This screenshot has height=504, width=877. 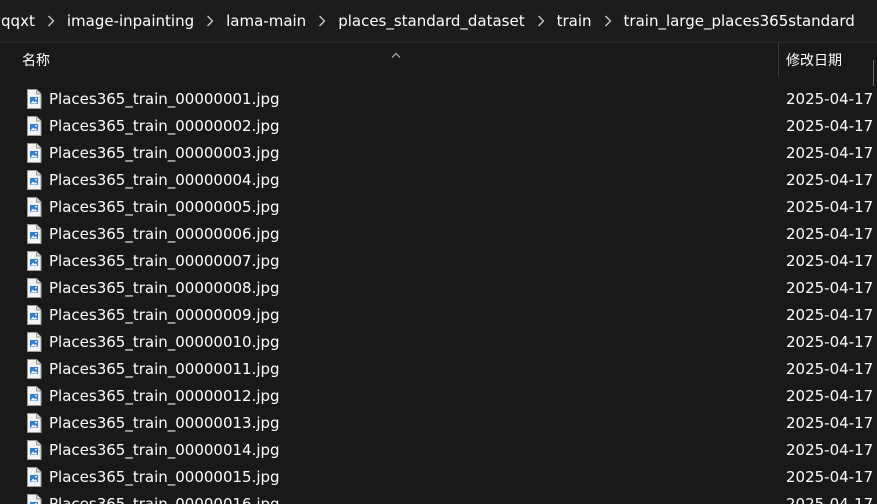 I want to click on file-name: Places365_train_00000011.jpg, so click(x=164, y=369).